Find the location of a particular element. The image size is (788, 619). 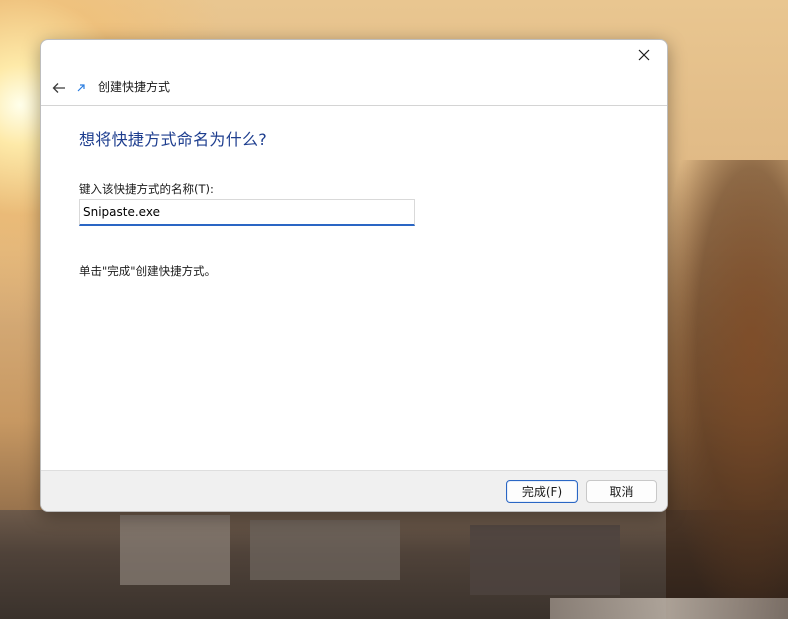

wizard-header: 创建快捷方式 is located at coordinates (354, 88).